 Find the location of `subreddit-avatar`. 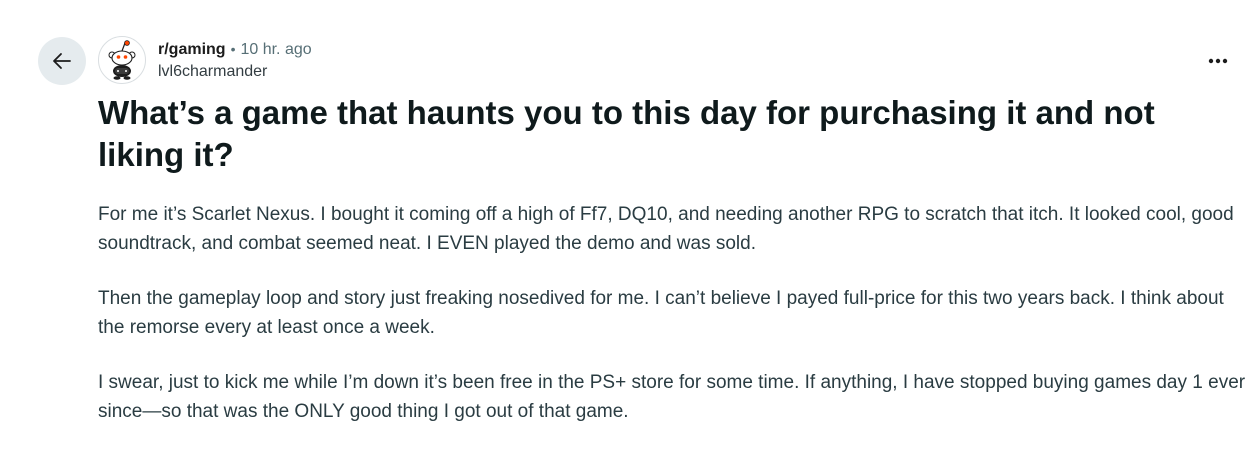

subreddit-avatar is located at coordinates (122, 60).